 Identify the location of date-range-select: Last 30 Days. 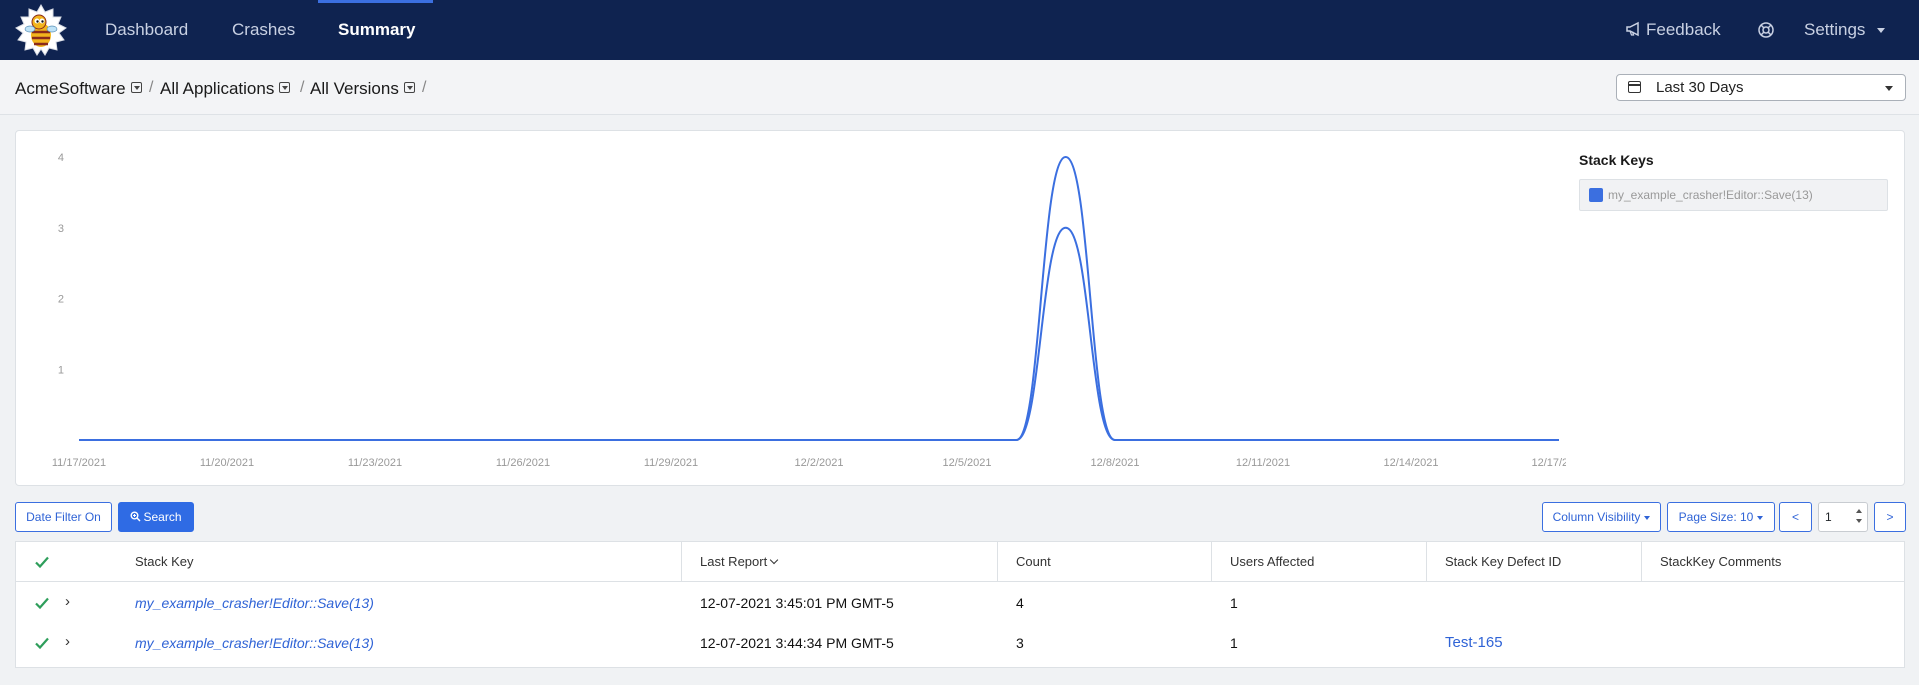
(1761, 87).